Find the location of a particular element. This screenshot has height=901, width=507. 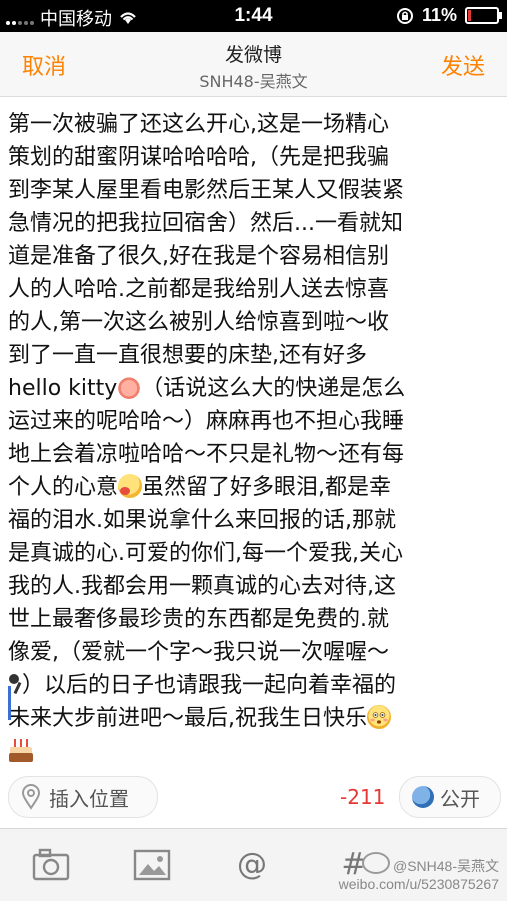

cake-emoji-icon is located at coordinates (21, 749).